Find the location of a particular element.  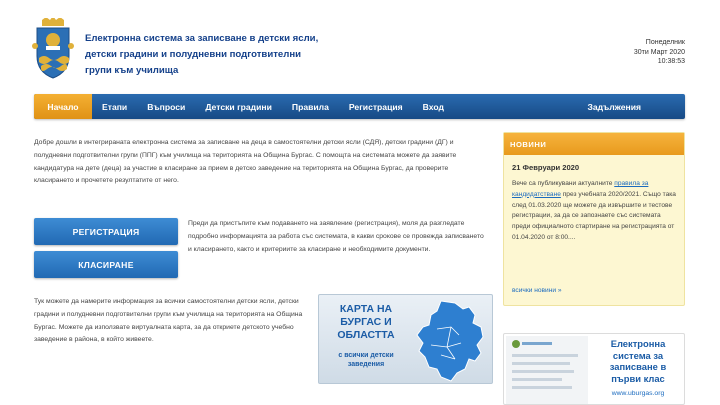

weekday: Понеделник is located at coordinates (665, 42).